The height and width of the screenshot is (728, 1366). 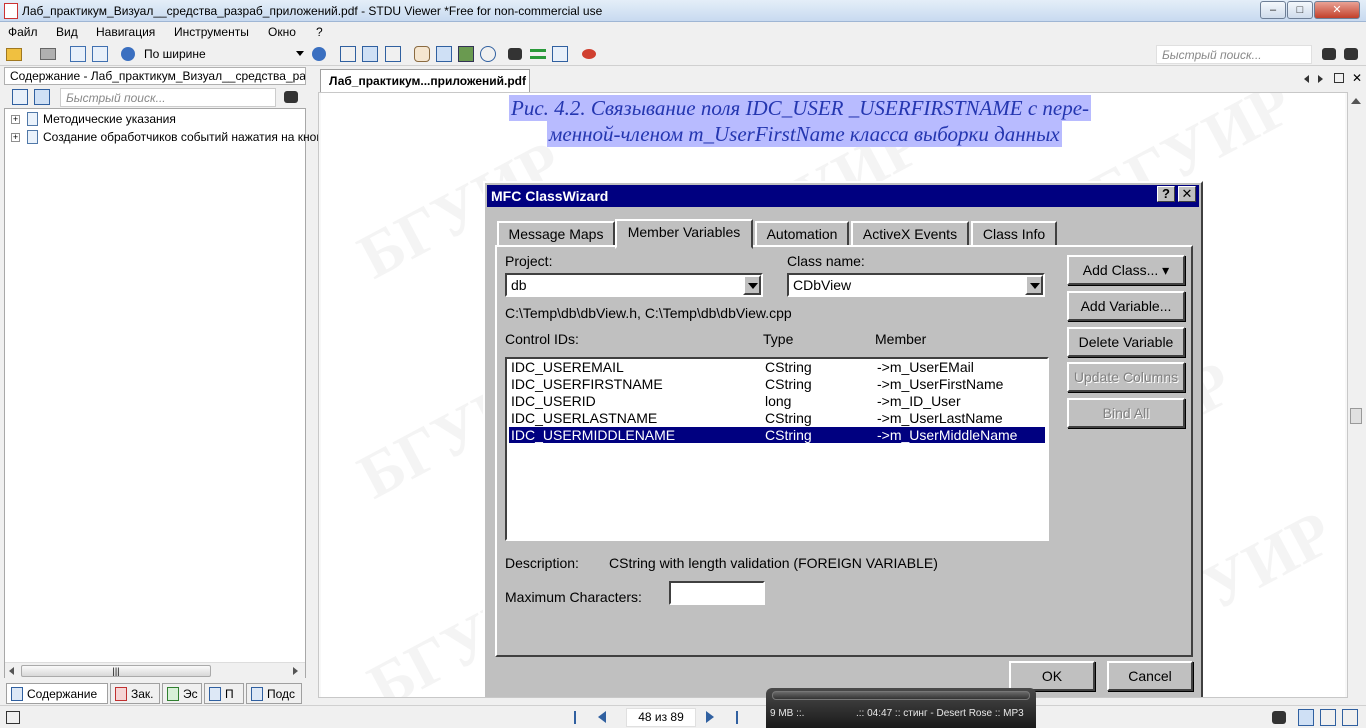 What do you see at coordinates (661, 717) in the screenshot?
I see `page-indicator: 48 из 89` at bounding box center [661, 717].